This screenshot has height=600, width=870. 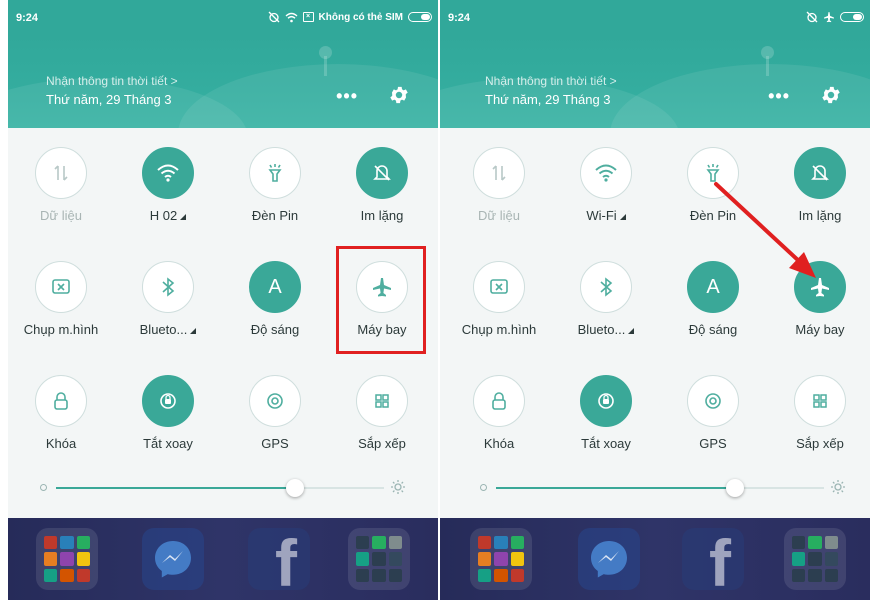 What do you see at coordinates (223, 17) in the screenshot?
I see `status-bar: 9:24 × Không có thẻ SIM` at bounding box center [223, 17].